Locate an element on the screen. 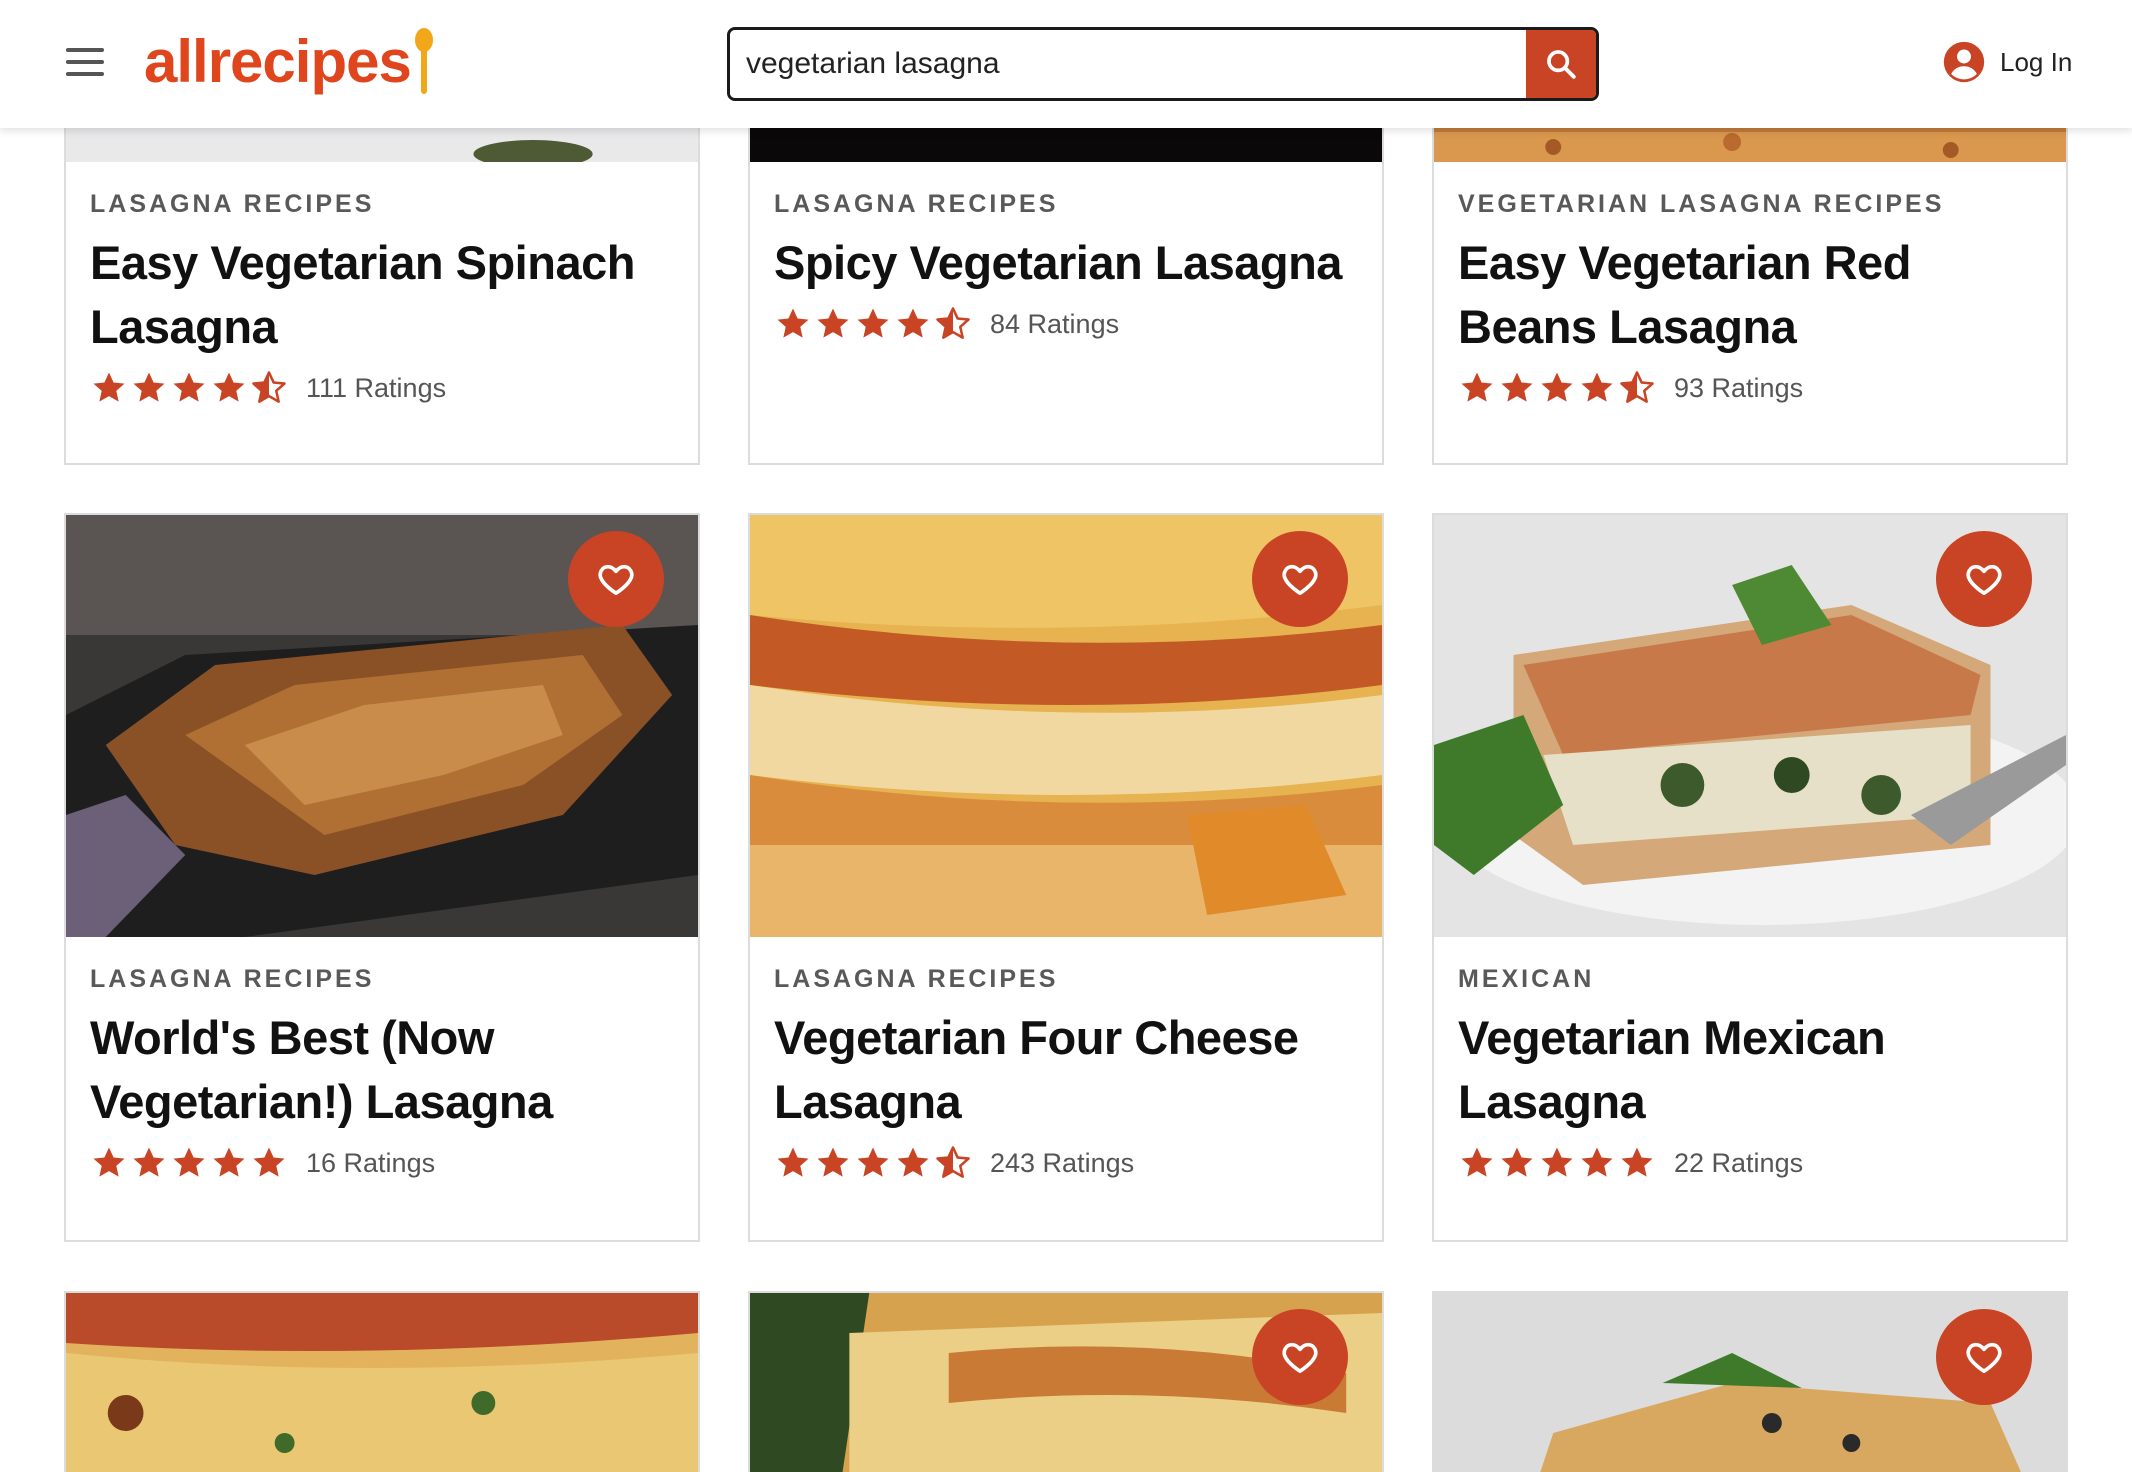 Image resolution: width=2132 pixels, height=1472 pixels. search-button is located at coordinates (1561, 64).